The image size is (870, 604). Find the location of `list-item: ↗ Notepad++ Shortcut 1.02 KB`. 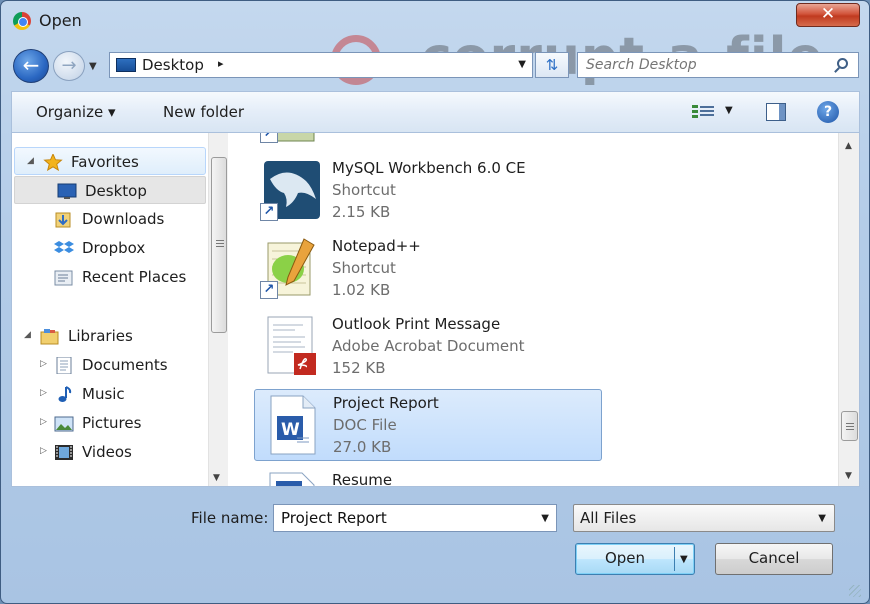

list-item: ↗ Notepad++ Shortcut 1.02 KB is located at coordinates (428, 269).